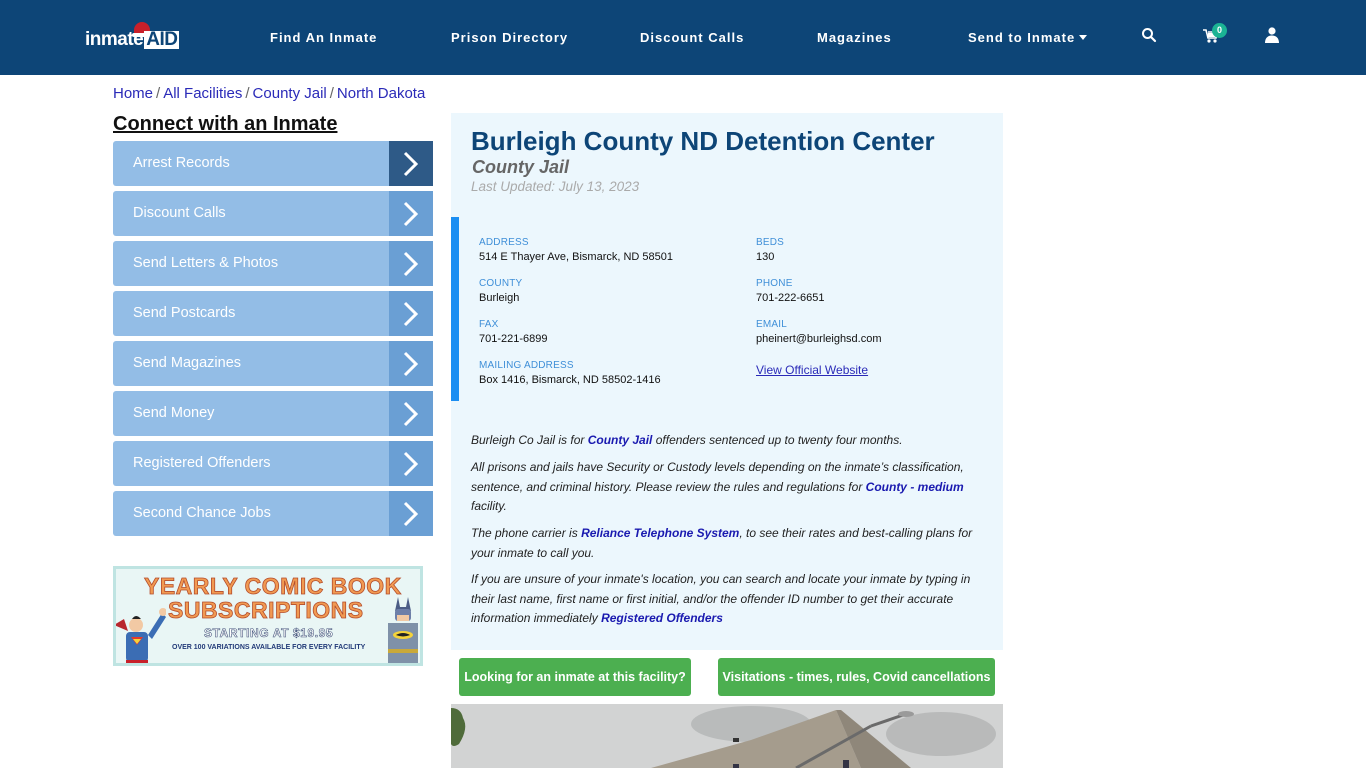  I want to click on sidebar-item-label: Discount Calls, so click(179, 213).